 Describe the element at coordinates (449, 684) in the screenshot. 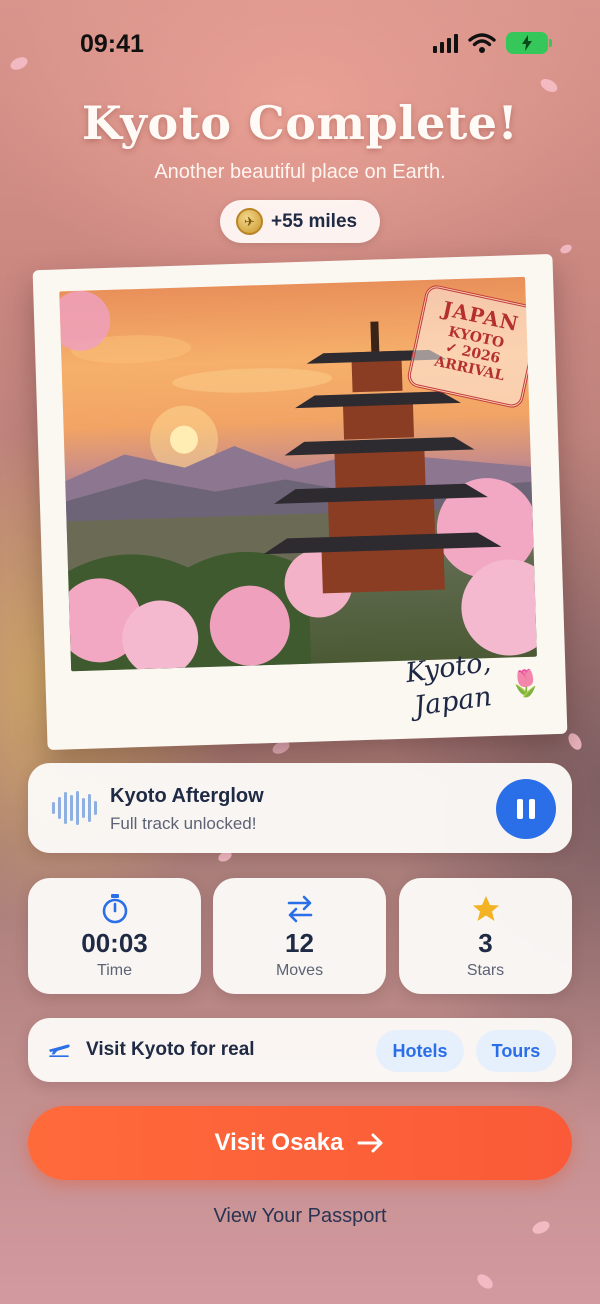

I see `postcard-caption: Kyoto, Japan` at that location.